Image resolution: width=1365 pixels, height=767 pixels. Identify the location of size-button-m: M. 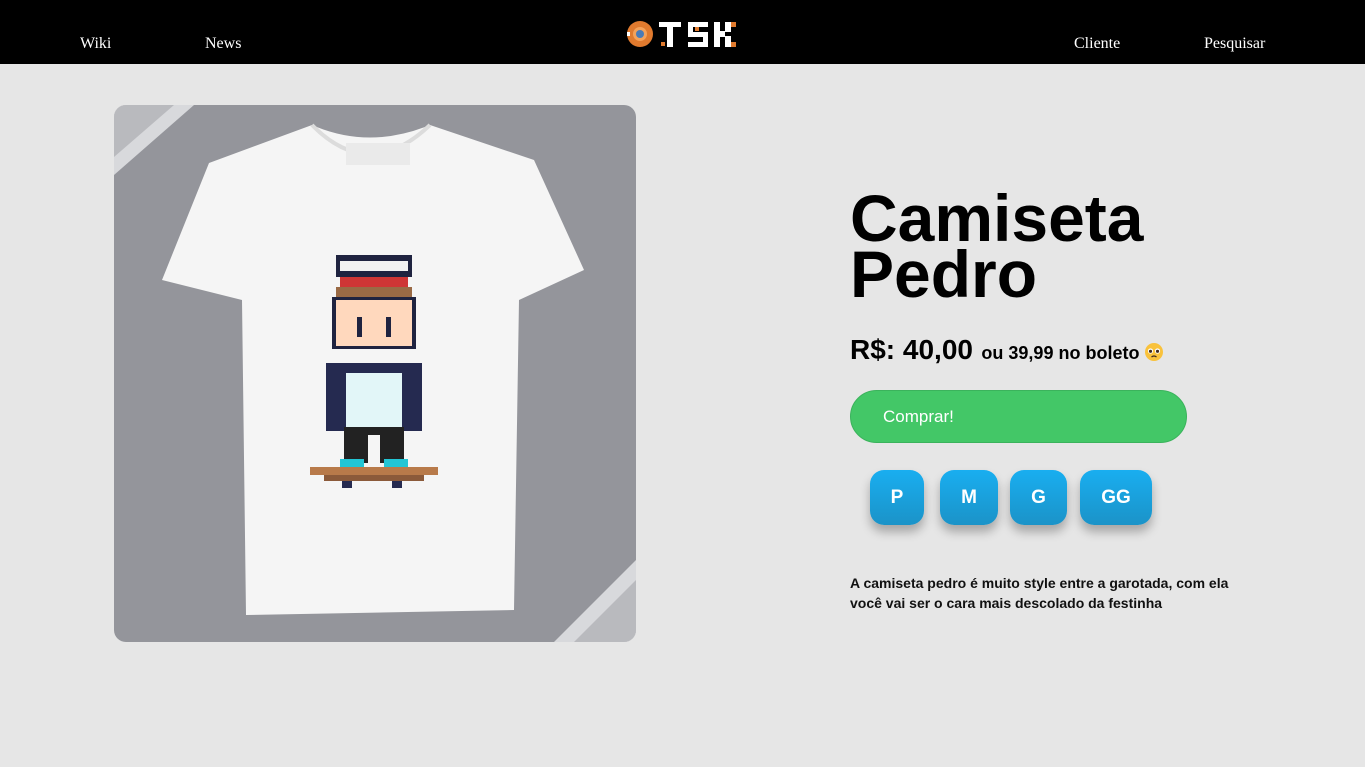
(969, 497).